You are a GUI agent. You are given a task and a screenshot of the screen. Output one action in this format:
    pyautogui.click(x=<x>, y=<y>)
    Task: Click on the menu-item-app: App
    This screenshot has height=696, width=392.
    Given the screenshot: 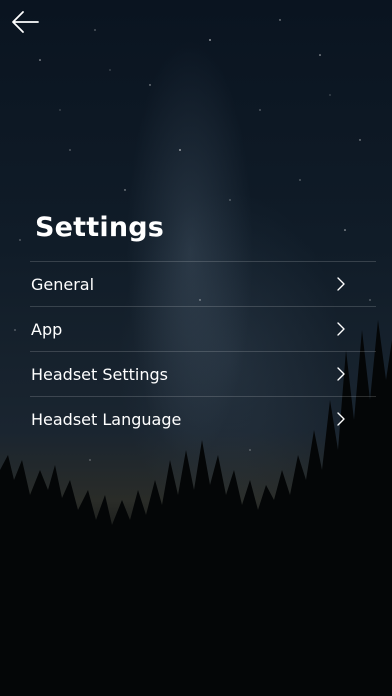 What is the action you would take?
    pyautogui.click(x=203, y=328)
    